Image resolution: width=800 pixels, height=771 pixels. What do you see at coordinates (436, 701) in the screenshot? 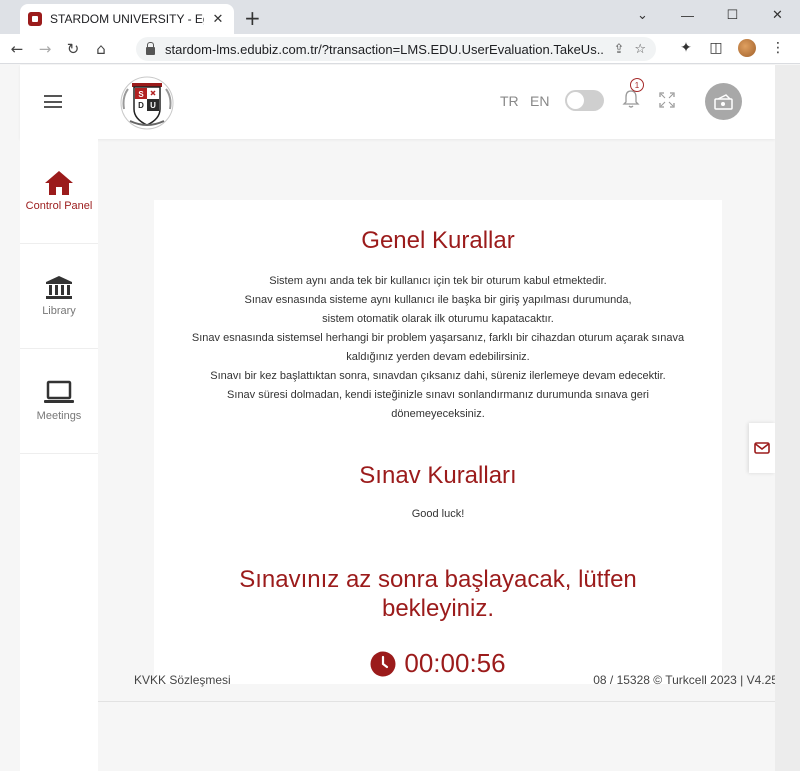
I see `footer-divider` at bounding box center [436, 701].